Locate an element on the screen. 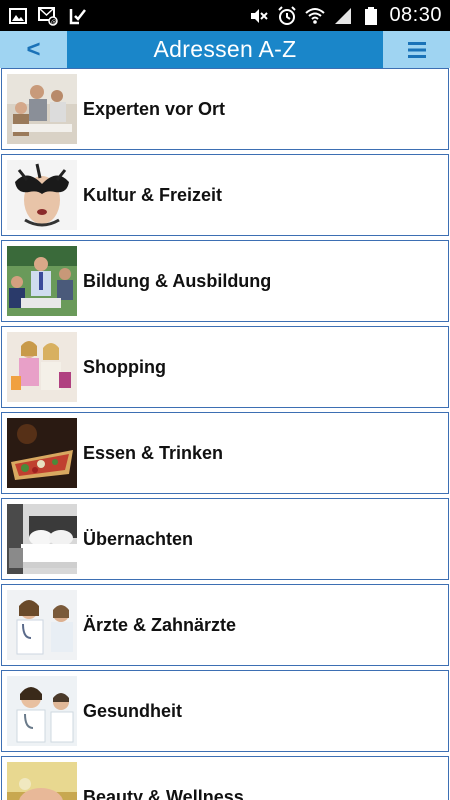 Image resolution: width=450 pixels, height=800 pixels. battery-icon is located at coordinates (371, 16).